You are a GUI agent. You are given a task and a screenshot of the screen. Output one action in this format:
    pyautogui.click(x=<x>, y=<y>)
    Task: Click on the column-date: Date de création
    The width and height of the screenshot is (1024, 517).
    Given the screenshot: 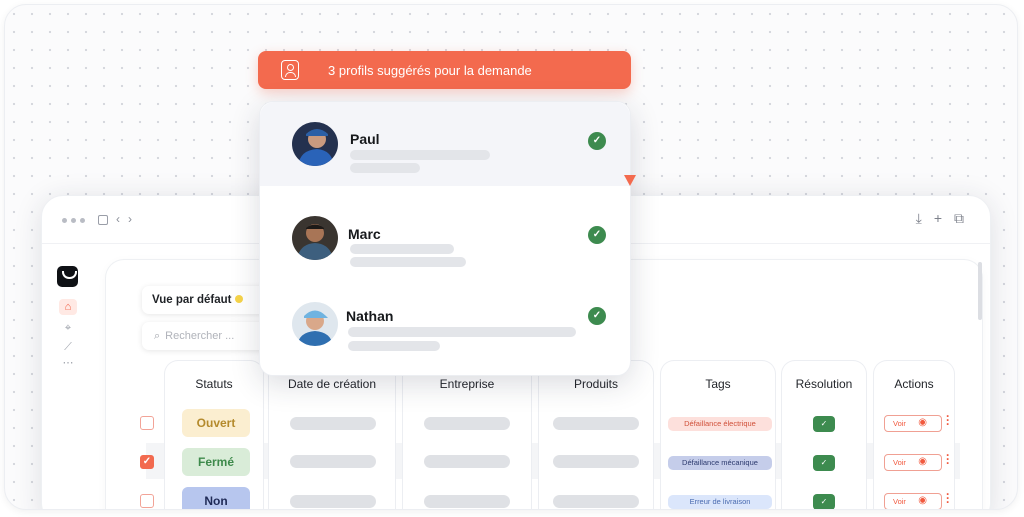 What is the action you would take?
    pyautogui.click(x=332, y=434)
    